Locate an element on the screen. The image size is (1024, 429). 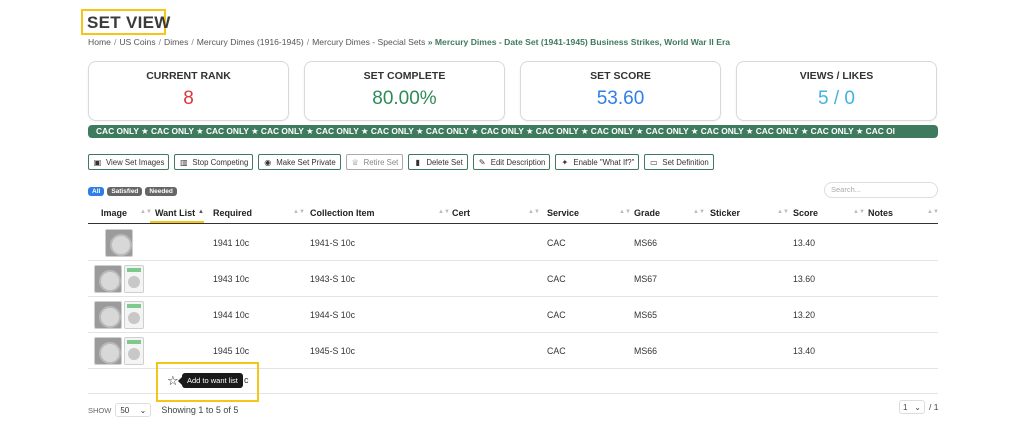
make-set-private-button: ◉ Make Set Private is located at coordinates (299, 162).